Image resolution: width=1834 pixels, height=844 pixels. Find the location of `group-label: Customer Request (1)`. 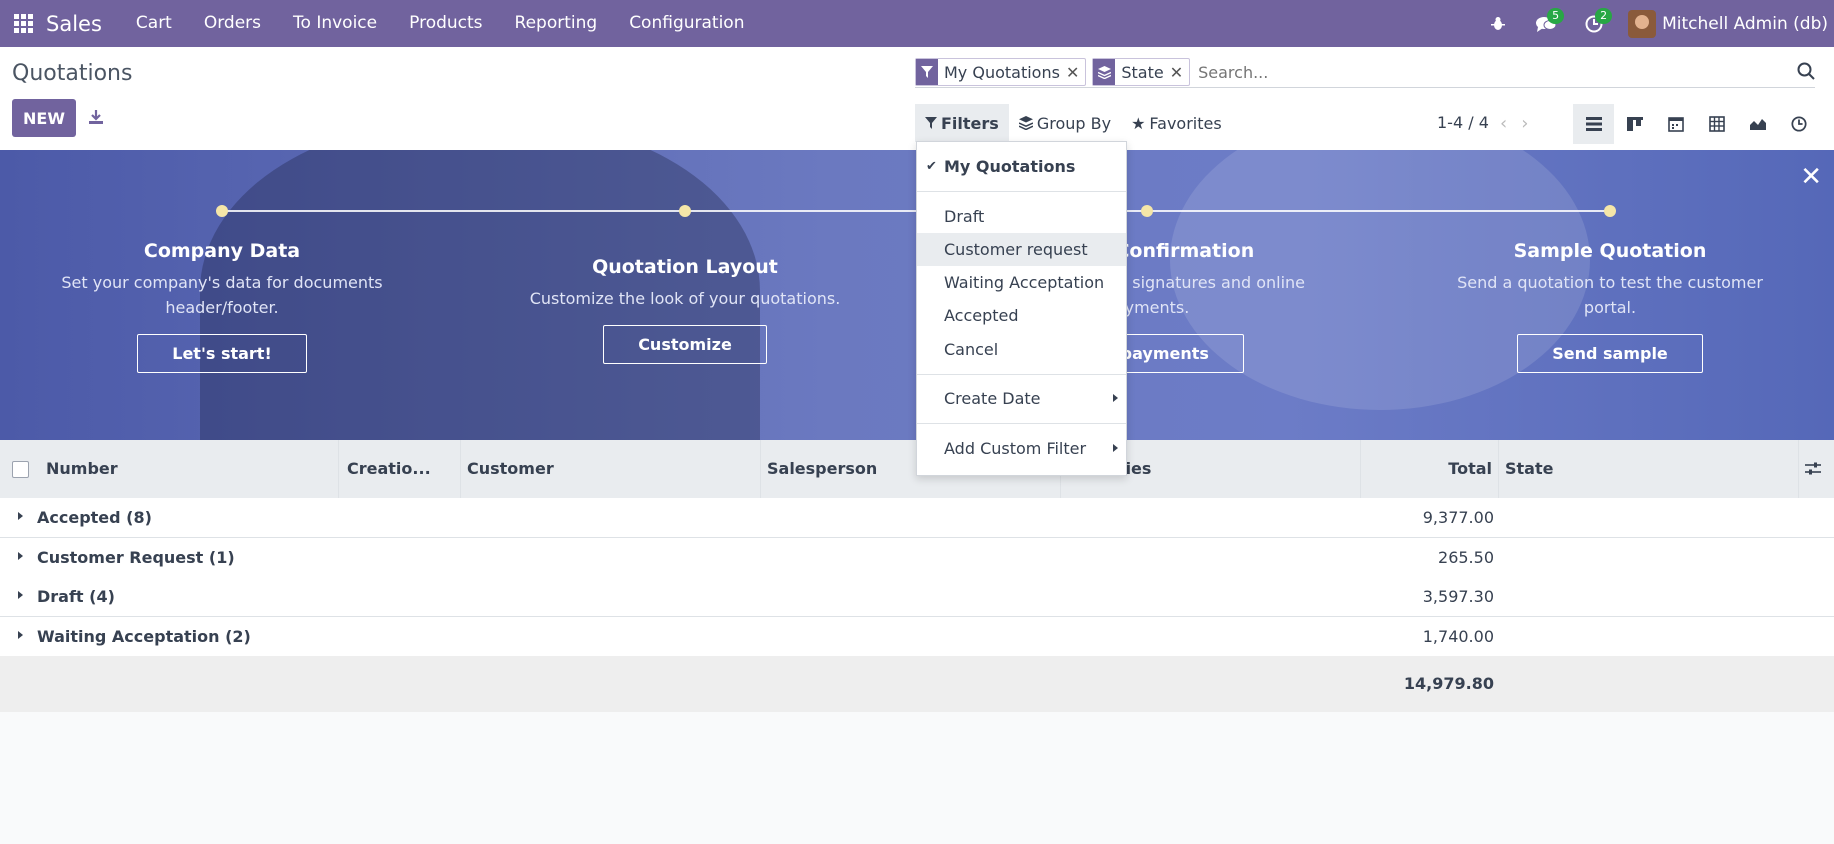

group-label: Customer Request (1) is located at coordinates (136, 557).